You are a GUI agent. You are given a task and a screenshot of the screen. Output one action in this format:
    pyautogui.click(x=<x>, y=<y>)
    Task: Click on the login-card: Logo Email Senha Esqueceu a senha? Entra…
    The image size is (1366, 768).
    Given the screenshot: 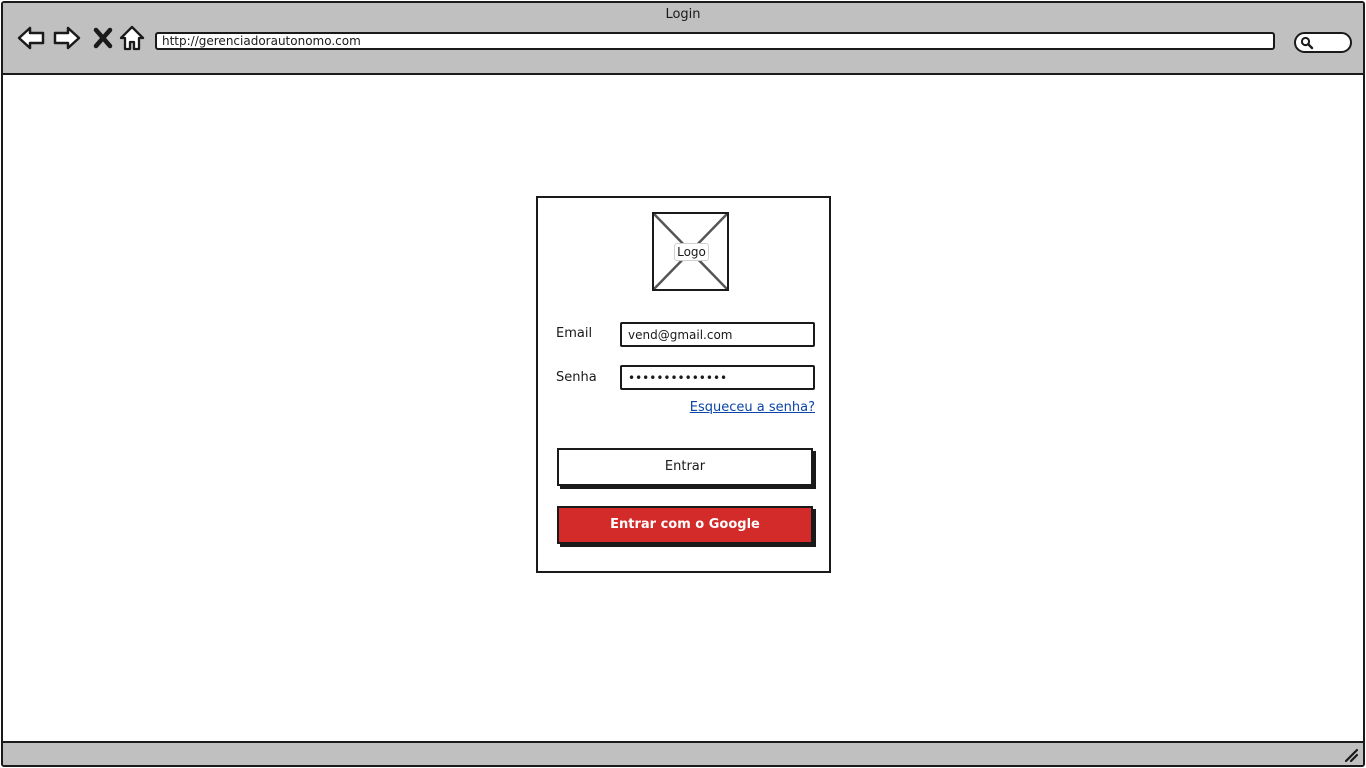 What is the action you would take?
    pyautogui.click(x=683, y=384)
    